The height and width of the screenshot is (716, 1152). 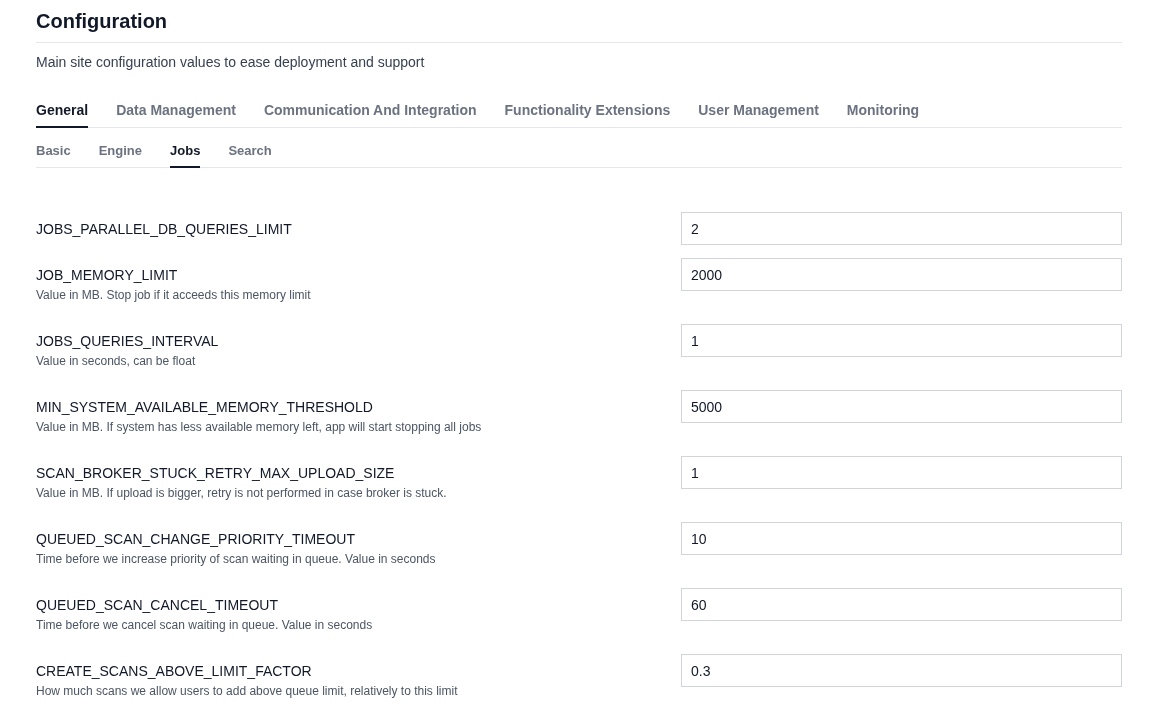 What do you see at coordinates (157, 605) in the screenshot?
I see `setting-name: QUEUED_SCAN_CANCEL_TIMEOUT` at bounding box center [157, 605].